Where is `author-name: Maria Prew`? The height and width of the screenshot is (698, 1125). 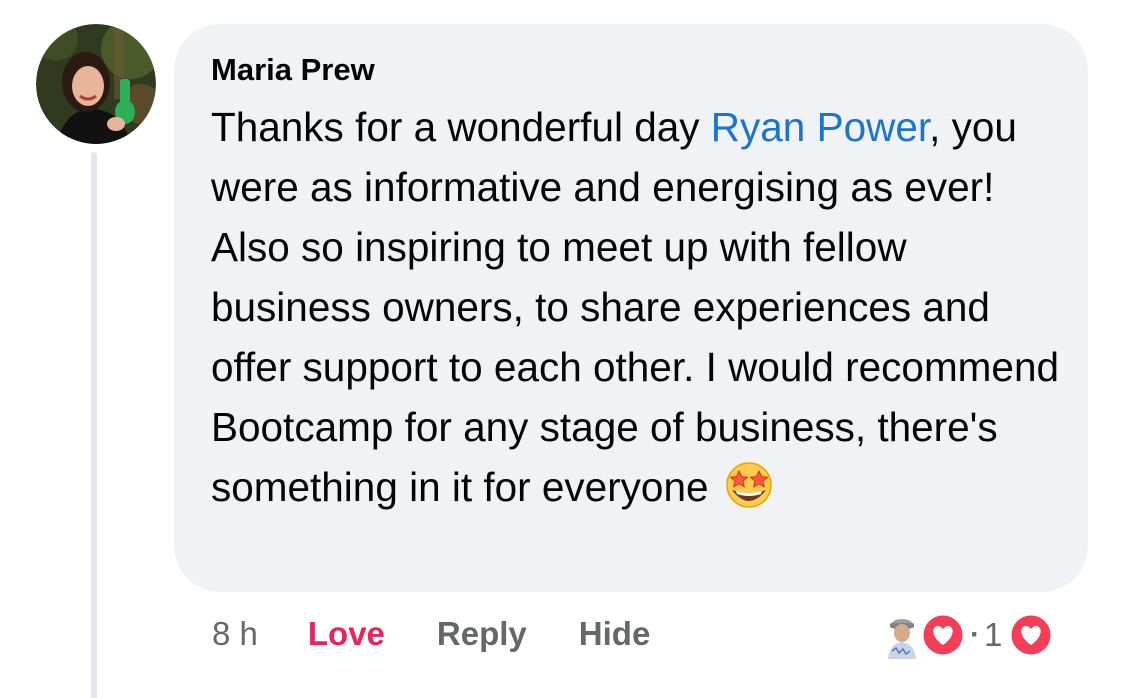 author-name: Maria Prew is located at coordinates (293, 70).